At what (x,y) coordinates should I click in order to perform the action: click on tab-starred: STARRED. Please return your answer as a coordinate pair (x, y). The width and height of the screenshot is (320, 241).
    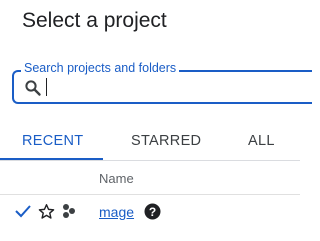
    Looking at the image, I should click on (166, 141).